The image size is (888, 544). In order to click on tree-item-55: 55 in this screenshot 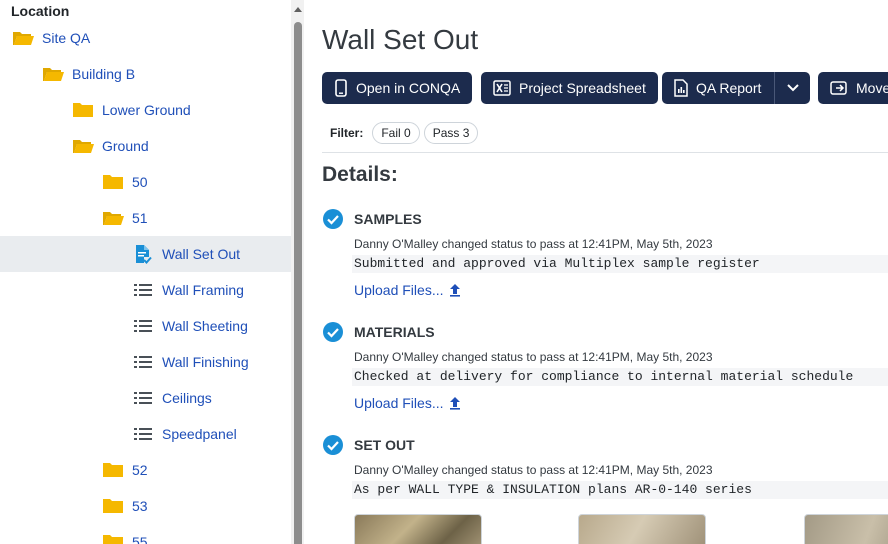, I will do `click(145, 534)`.